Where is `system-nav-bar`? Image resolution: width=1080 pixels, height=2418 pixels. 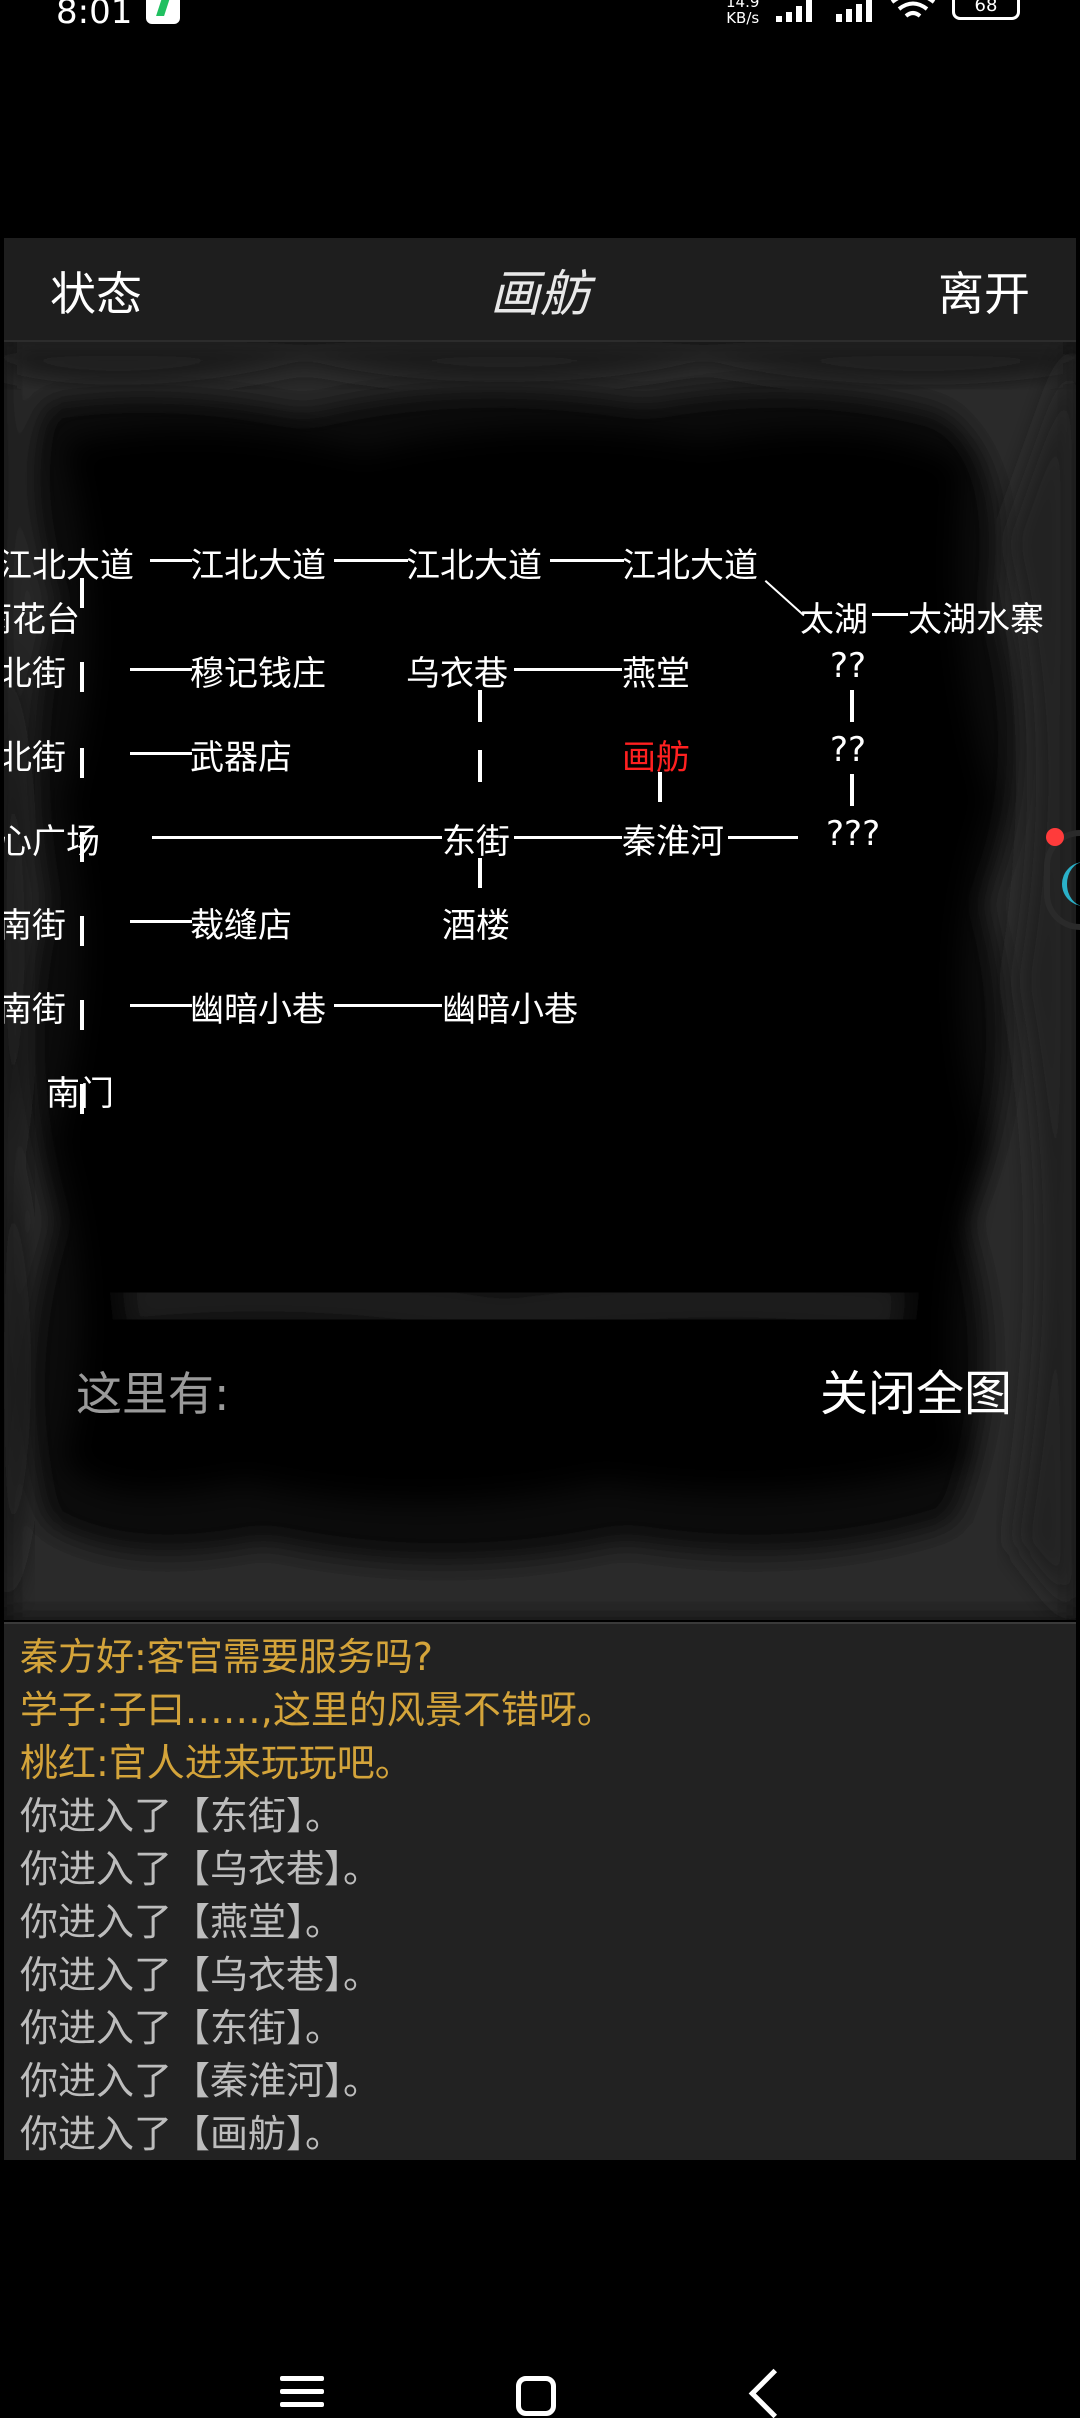 system-nav-bar is located at coordinates (540, 2389).